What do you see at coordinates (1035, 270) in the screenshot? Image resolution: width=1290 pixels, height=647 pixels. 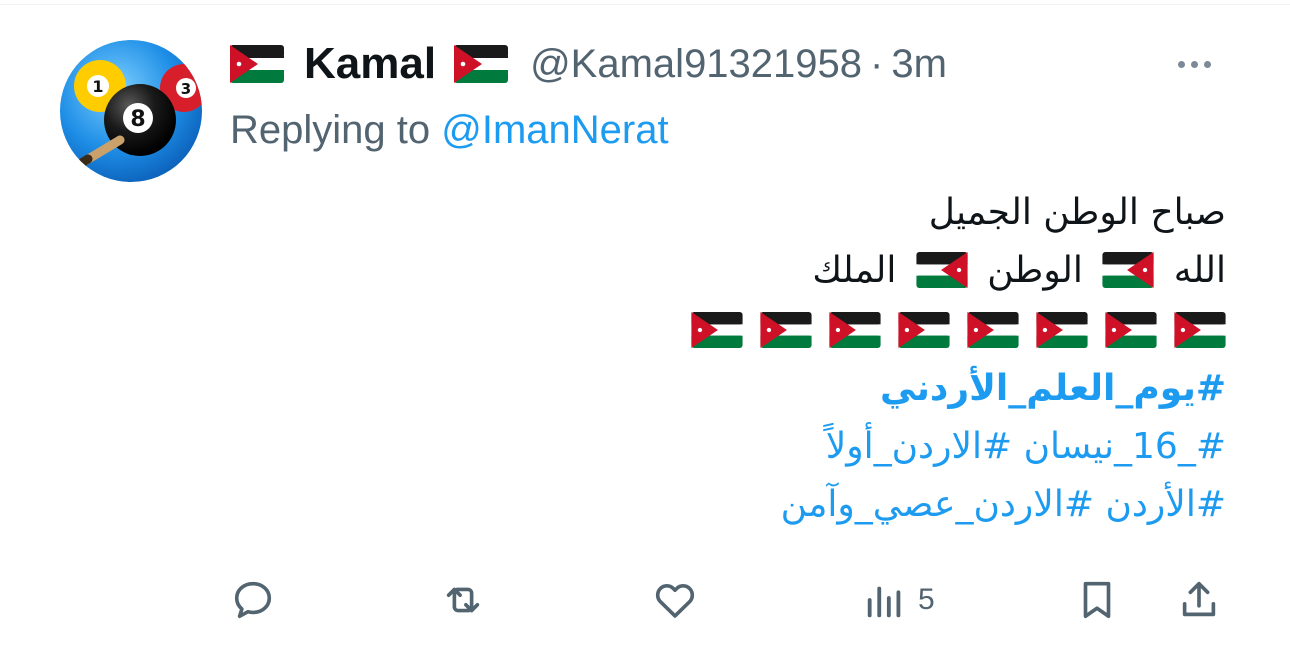 I see `body-word-watan: الوطن` at bounding box center [1035, 270].